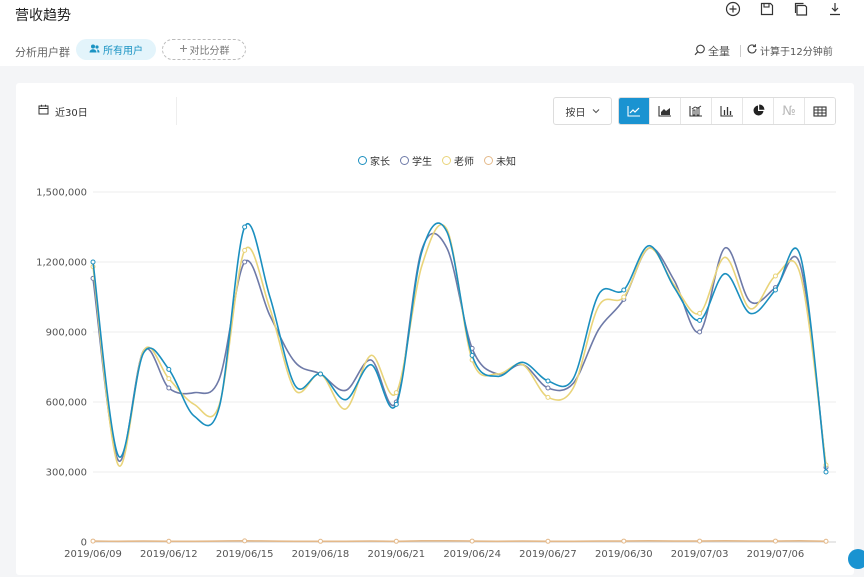  I want to click on download-icon, so click(835, 9).